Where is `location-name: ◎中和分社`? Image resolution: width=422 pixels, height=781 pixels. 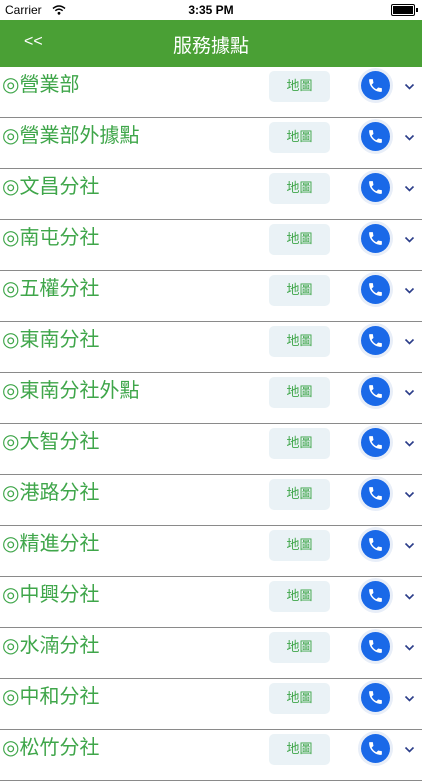
location-name: ◎中和分社 is located at coordinates (51, 696).